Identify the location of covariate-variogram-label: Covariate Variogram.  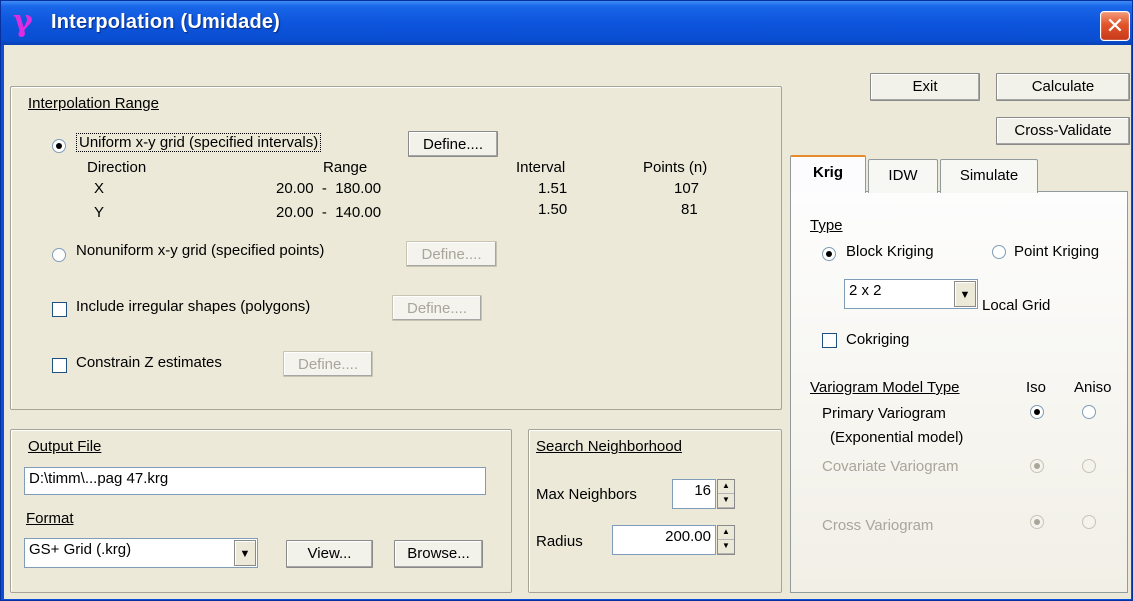
(890, 466).